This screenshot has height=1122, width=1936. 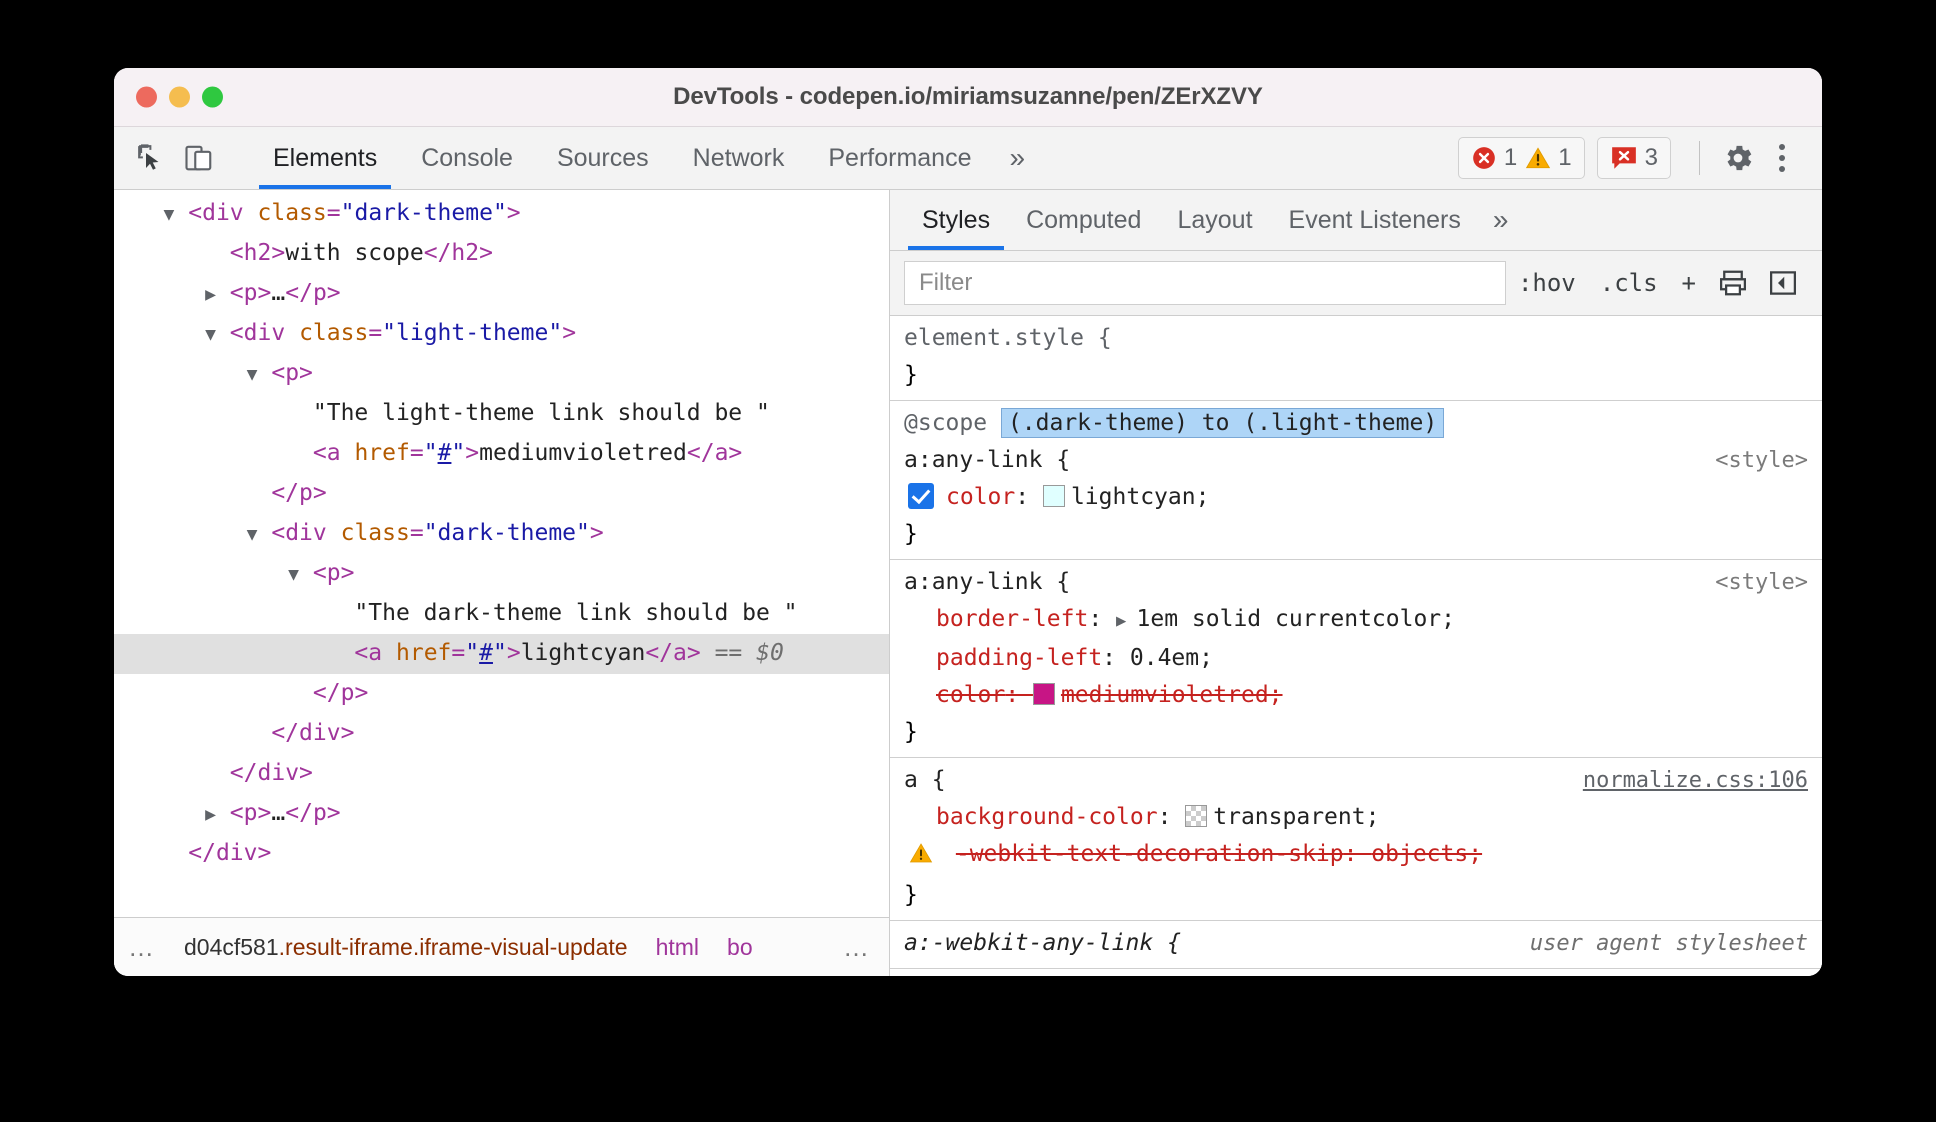 I want to click on css-selector: a {, so click(x=925, y=780).